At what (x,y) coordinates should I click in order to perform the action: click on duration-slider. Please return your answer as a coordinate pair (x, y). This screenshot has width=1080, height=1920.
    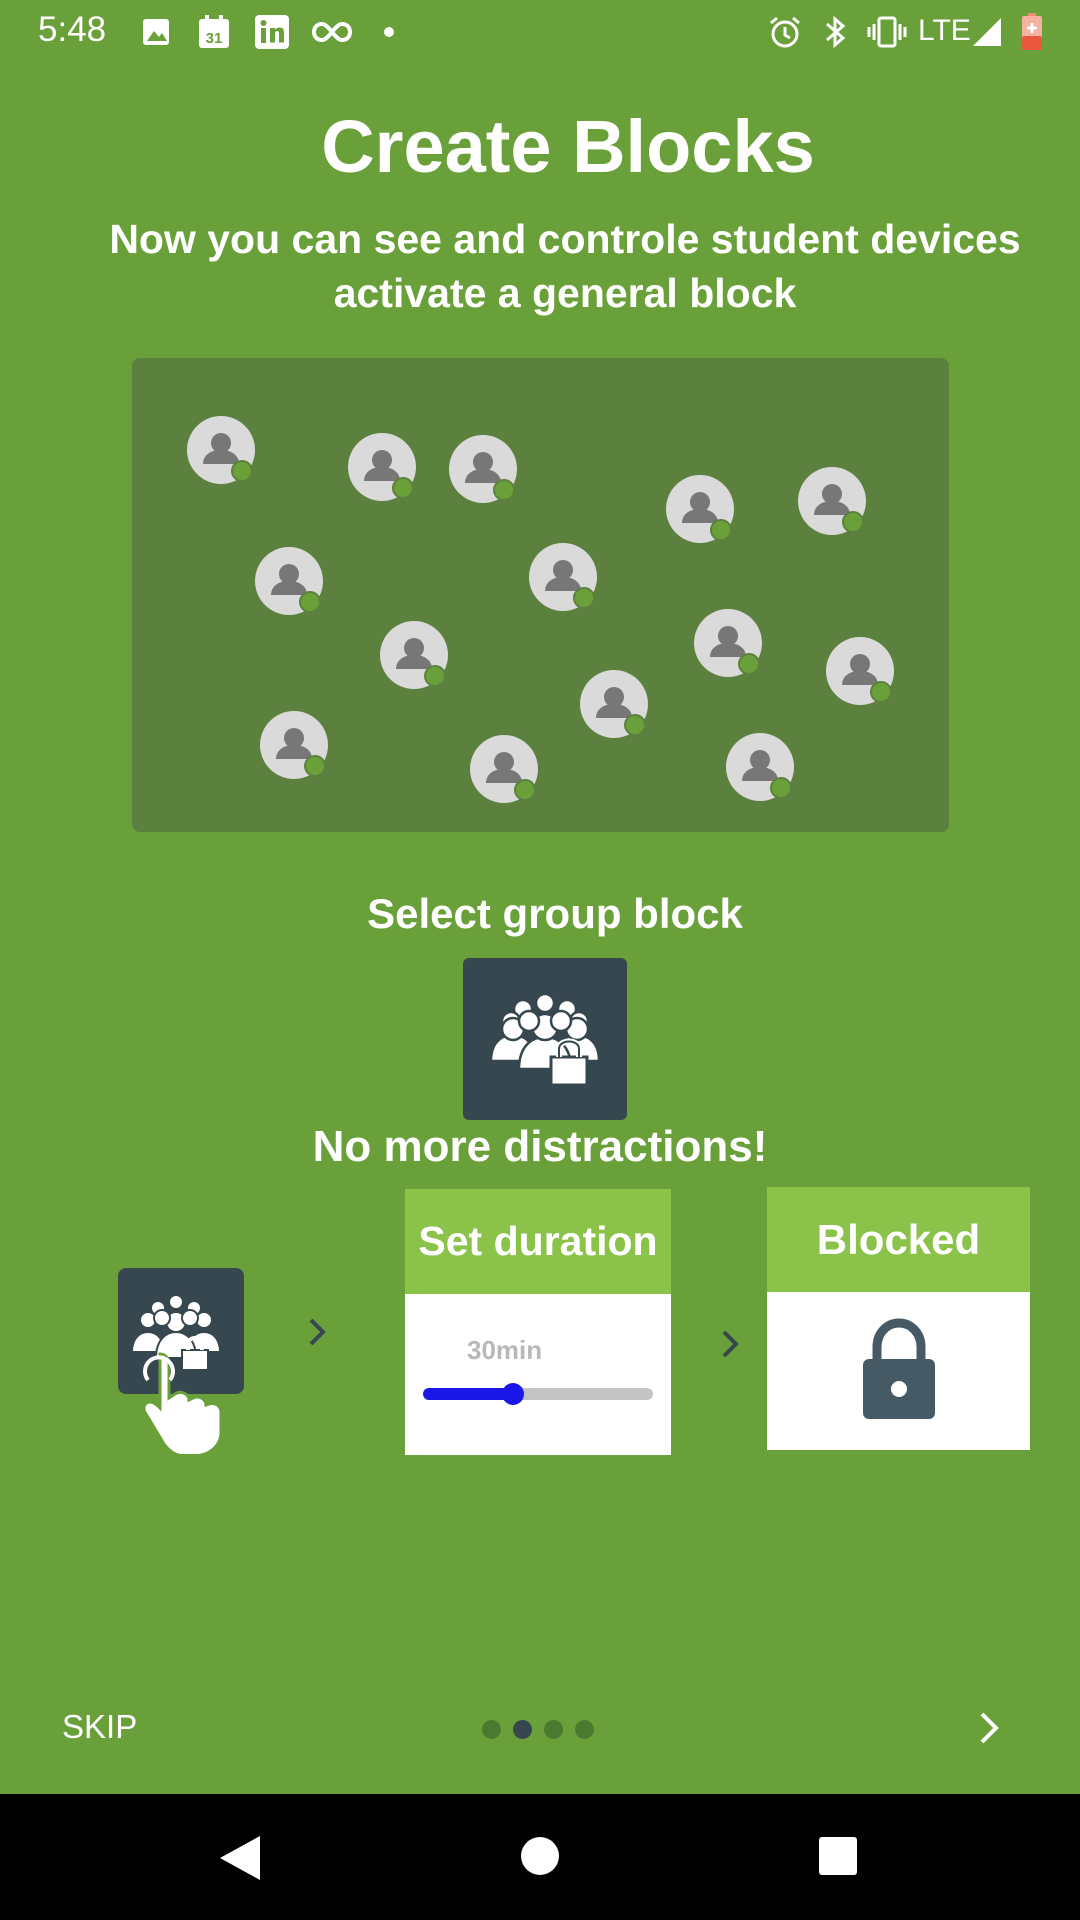
    Looking at the image, I should click on (538, 1394).